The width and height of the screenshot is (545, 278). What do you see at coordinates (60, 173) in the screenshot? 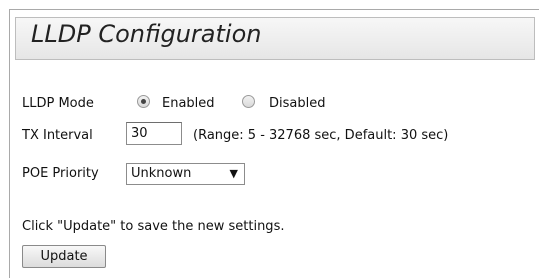
I see `poe-priority-label: POE Priority` at bounding box center [60, 173].